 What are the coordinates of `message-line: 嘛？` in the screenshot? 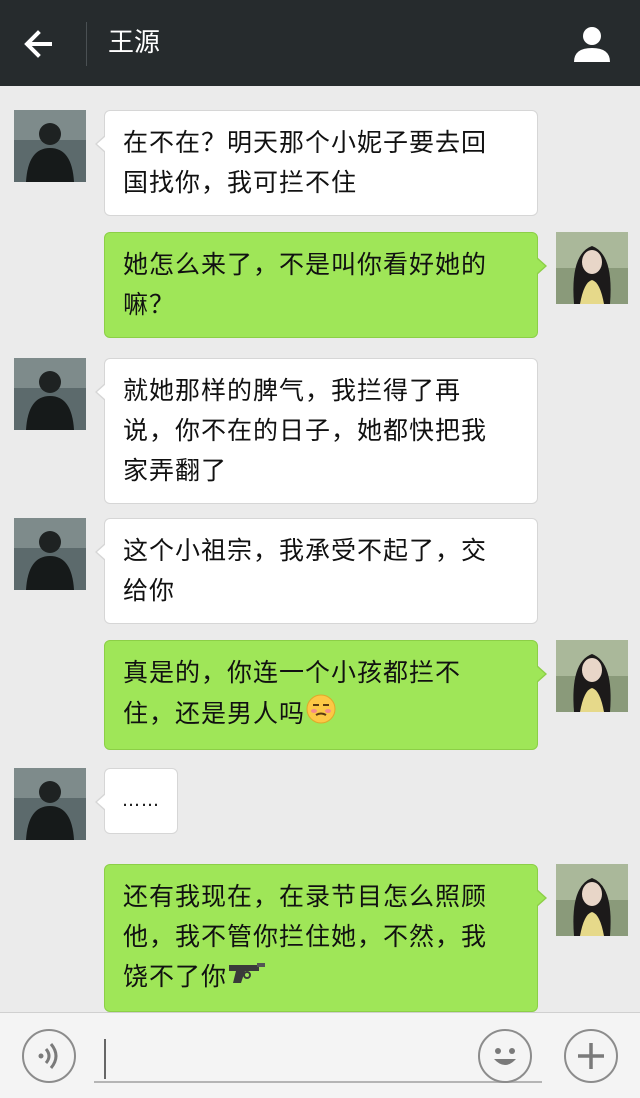 It's located at (149, 304).